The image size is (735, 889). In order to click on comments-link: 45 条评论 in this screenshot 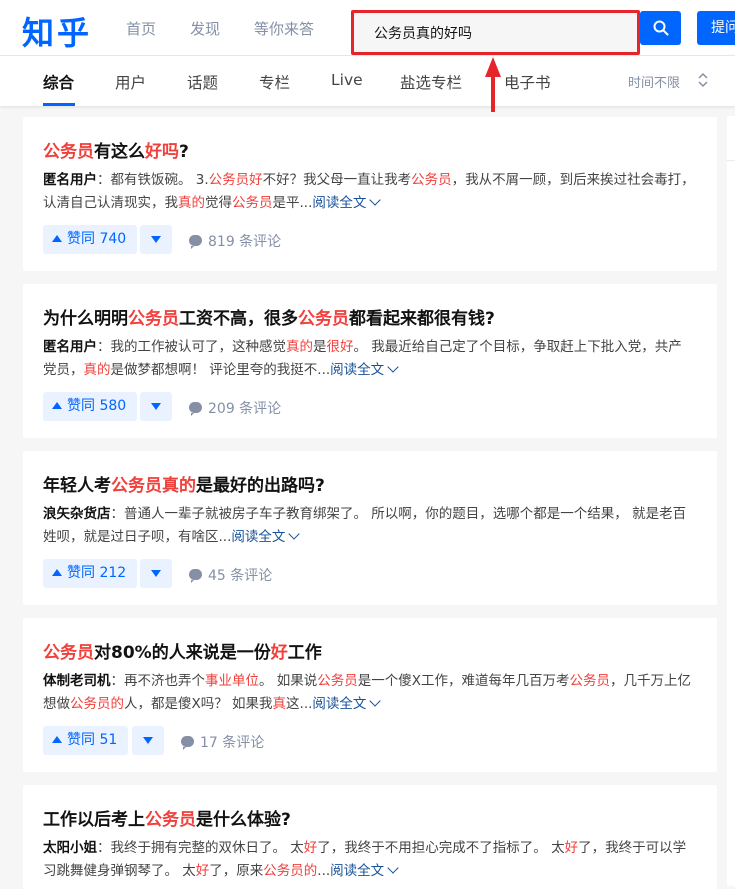, I will do `click(230, 575)`.